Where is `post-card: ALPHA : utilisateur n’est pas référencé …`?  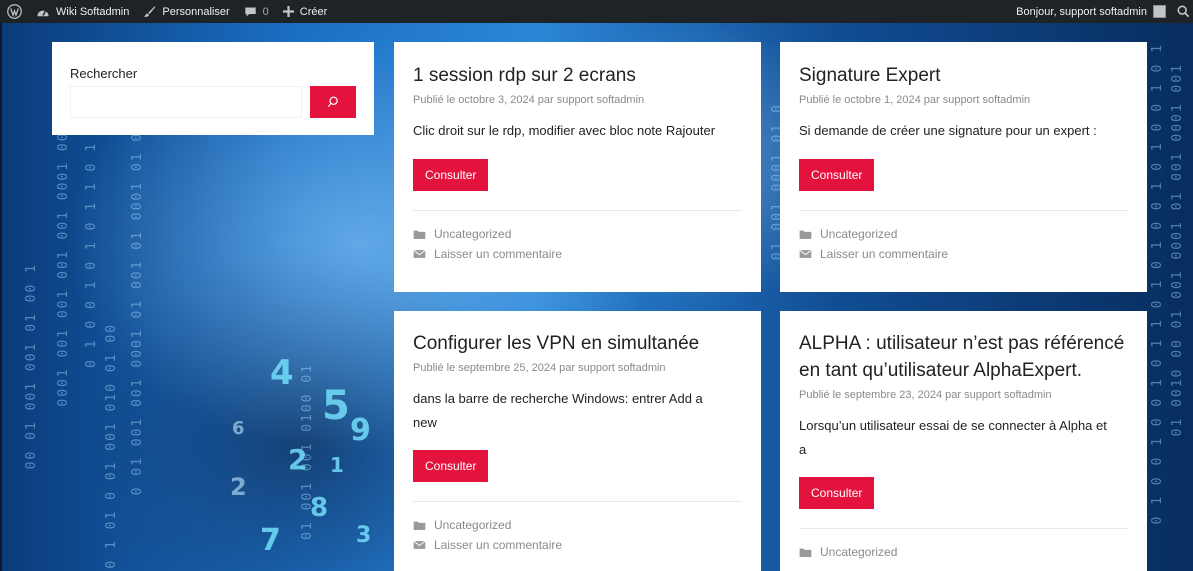 post-card: ALPHA : utilisateur n’est pas référencé … is located at coordinates (963, 441).